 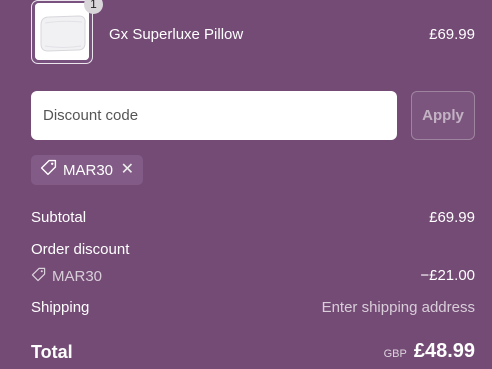 I want to click on total-label: Total, so click(x=52, y=352).